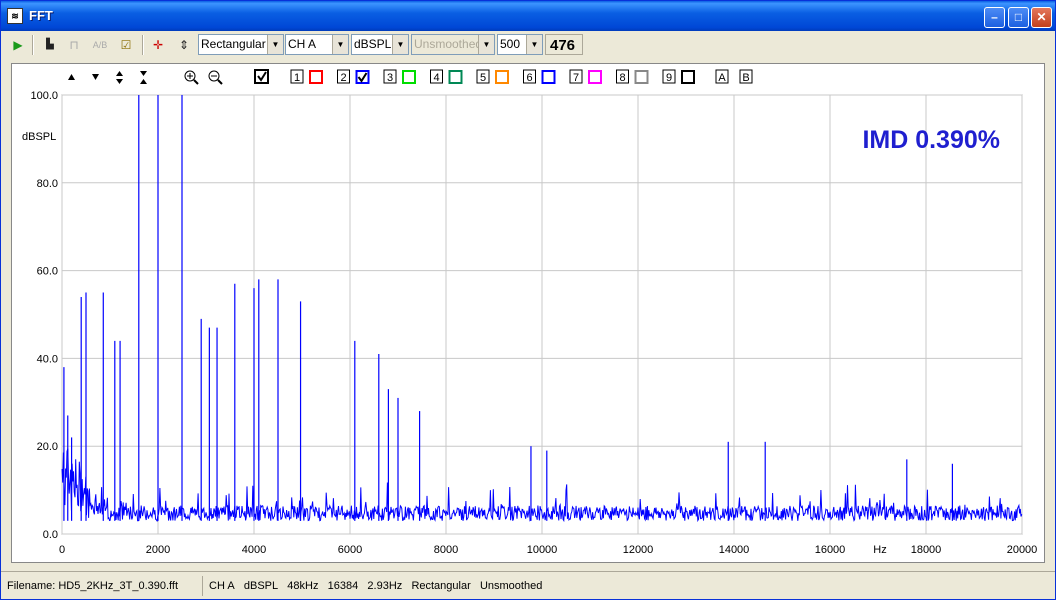  Describe the element at coordinates (184, 45) in the screenshot. I see `autoscale-icon: ⇕` at that location.